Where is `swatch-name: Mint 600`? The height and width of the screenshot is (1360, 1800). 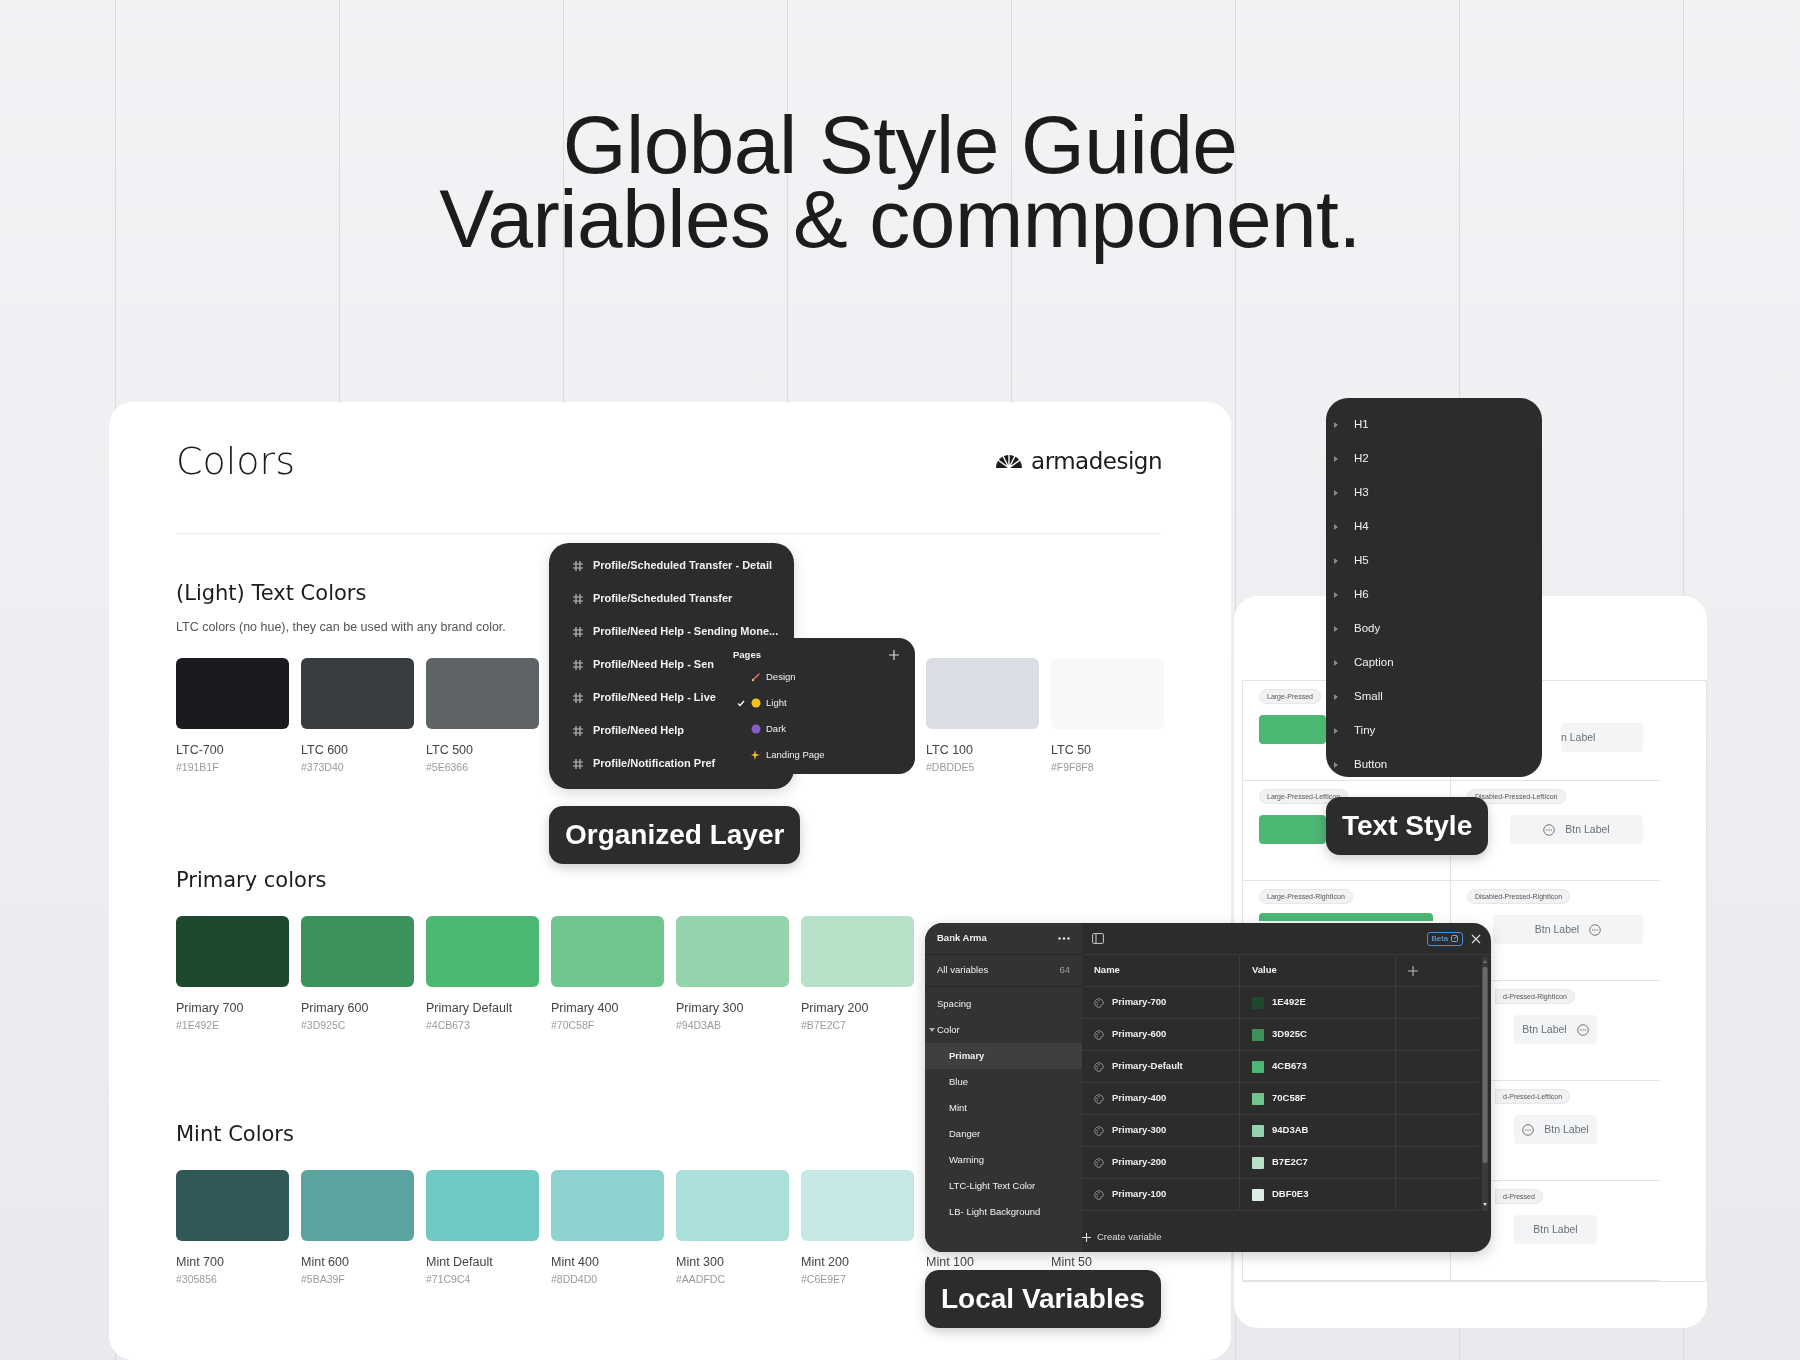
swatch-name: Mint 600 is located at coordinates (325, 1261).